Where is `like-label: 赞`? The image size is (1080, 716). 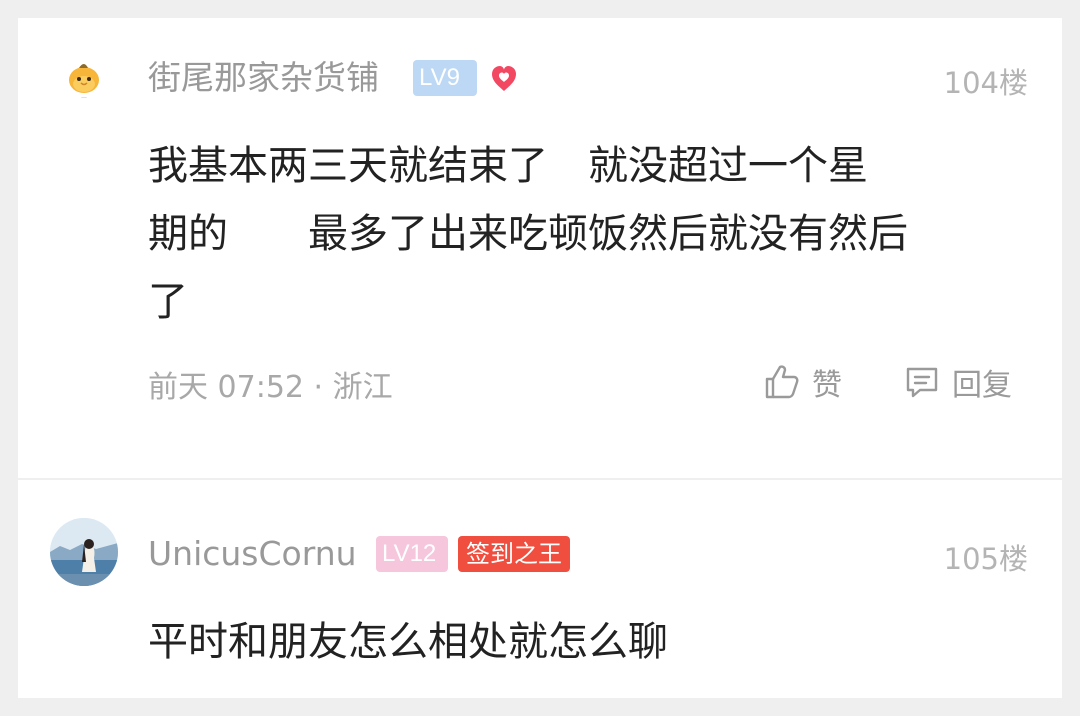
like-label: 赞 is located at coordinates (827, 385).